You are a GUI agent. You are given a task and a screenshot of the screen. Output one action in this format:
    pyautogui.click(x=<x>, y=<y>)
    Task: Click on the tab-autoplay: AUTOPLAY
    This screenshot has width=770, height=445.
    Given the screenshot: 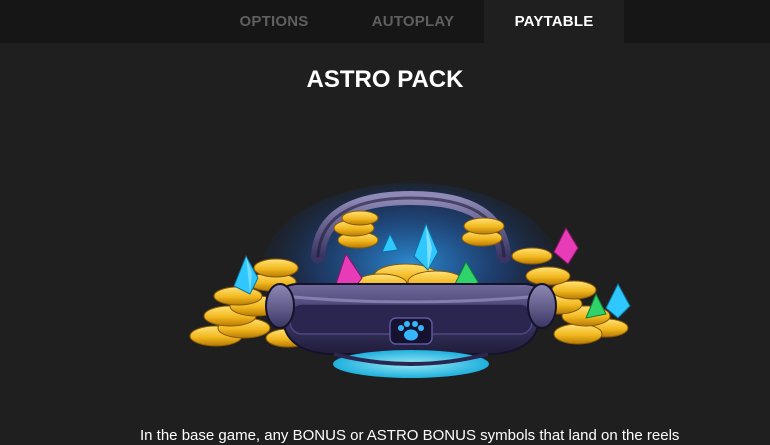 What is the action you would take?
    pyautogui.click(x=413, y=21)
    